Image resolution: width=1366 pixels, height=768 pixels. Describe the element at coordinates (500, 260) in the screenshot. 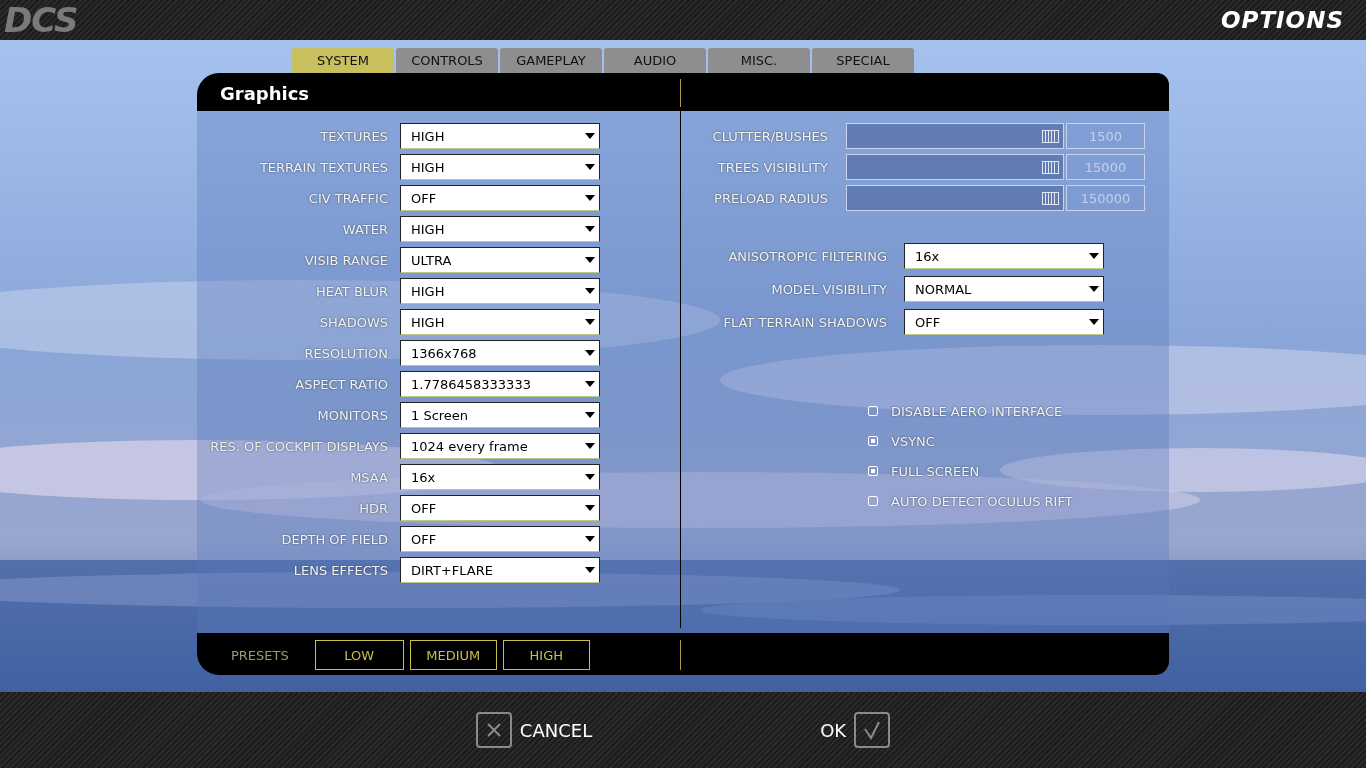

I see `dropdown: ULTRA` at that location.